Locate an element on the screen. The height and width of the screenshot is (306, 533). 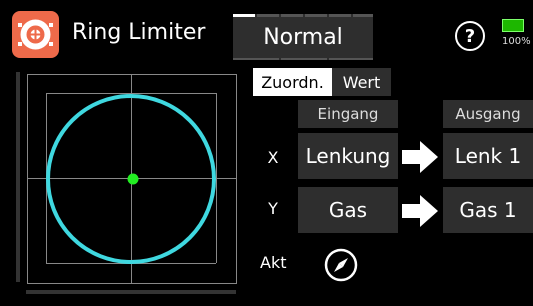
x-output-button: Lenk 1 is located at coordinates (488, 156).